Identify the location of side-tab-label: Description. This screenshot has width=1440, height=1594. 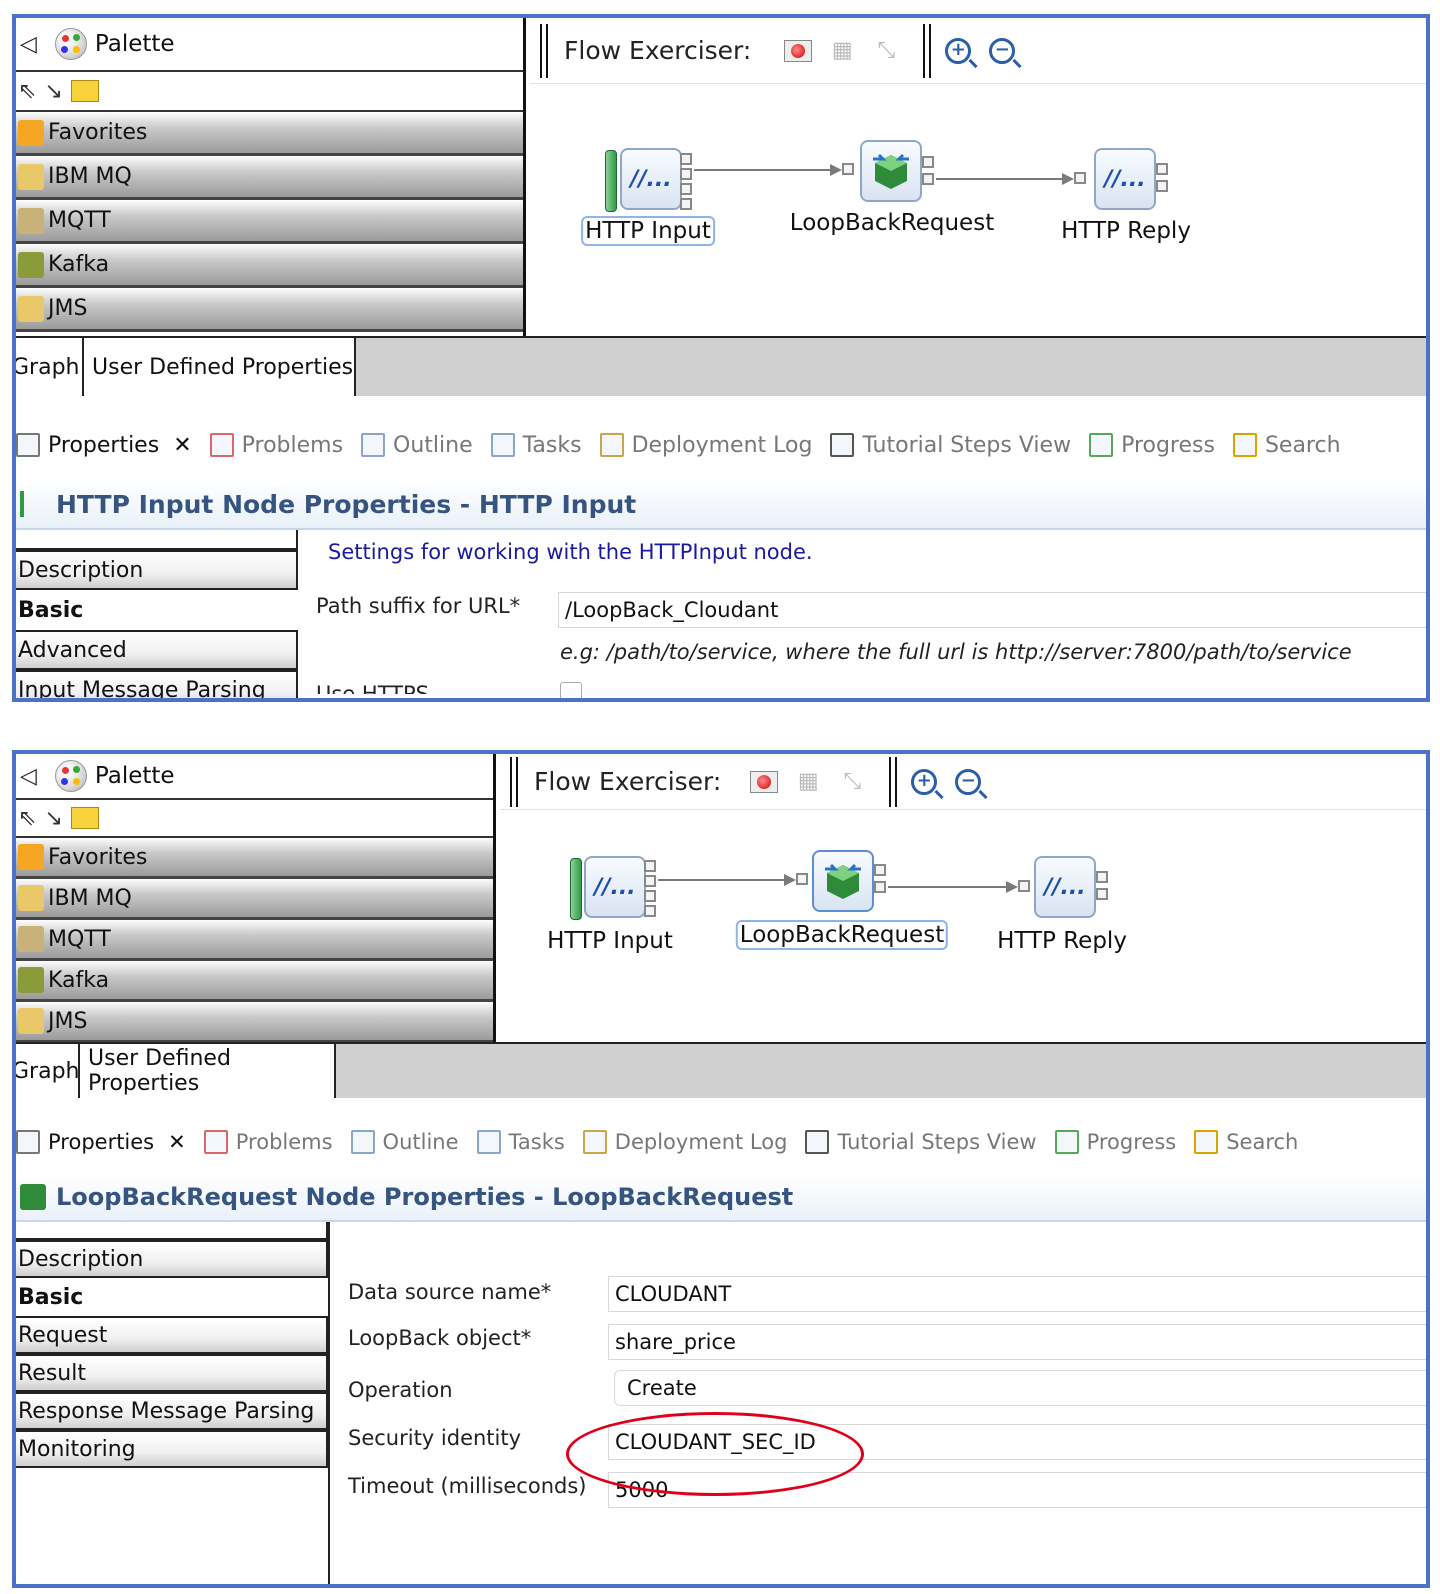
(81, 1259).